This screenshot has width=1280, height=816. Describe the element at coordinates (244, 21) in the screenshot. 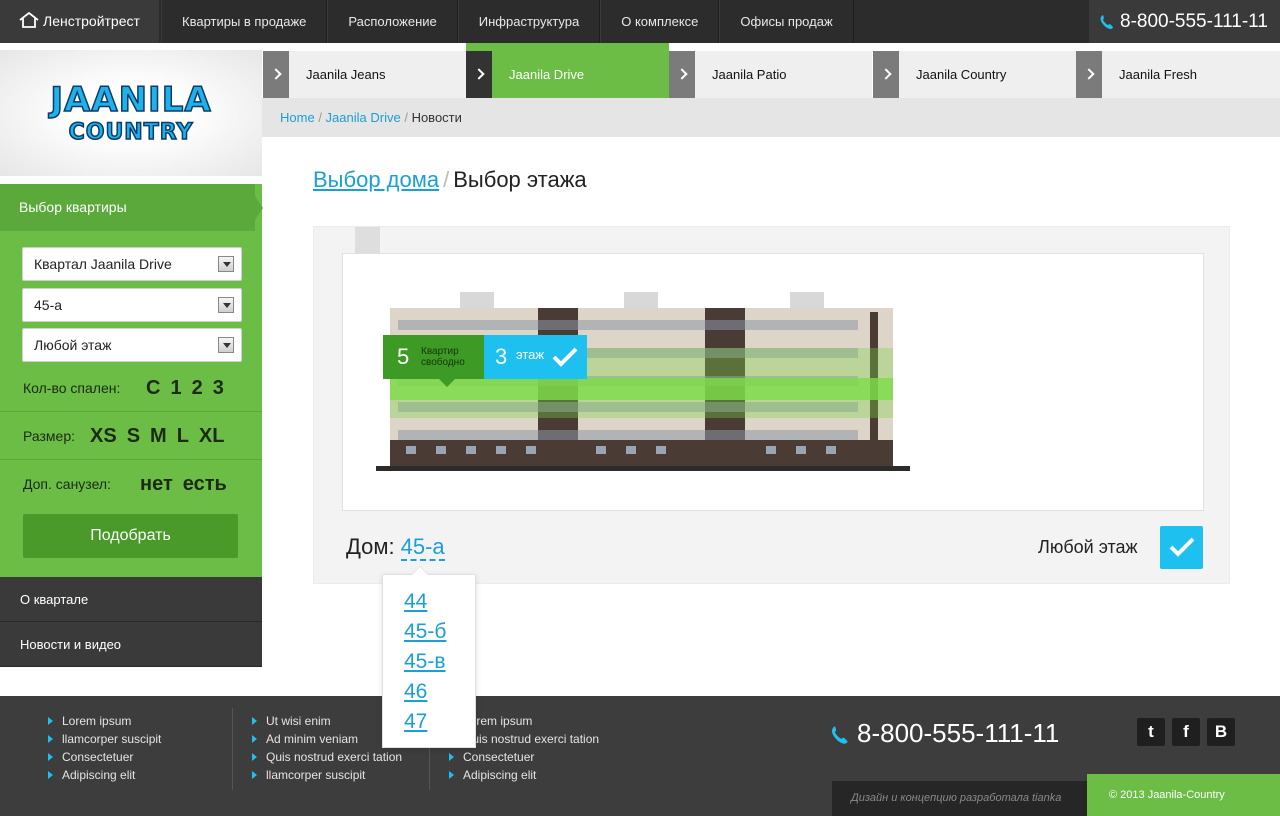

I see `nav-item-apartments: Квартиры в продаже` at that location.